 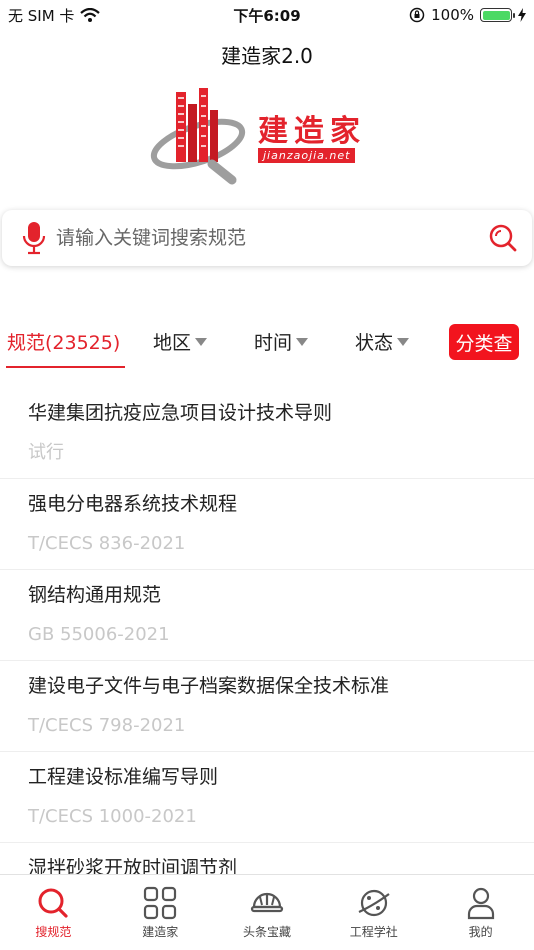 I want to click on tab-label: 建造家, so click(x=160, y=932).